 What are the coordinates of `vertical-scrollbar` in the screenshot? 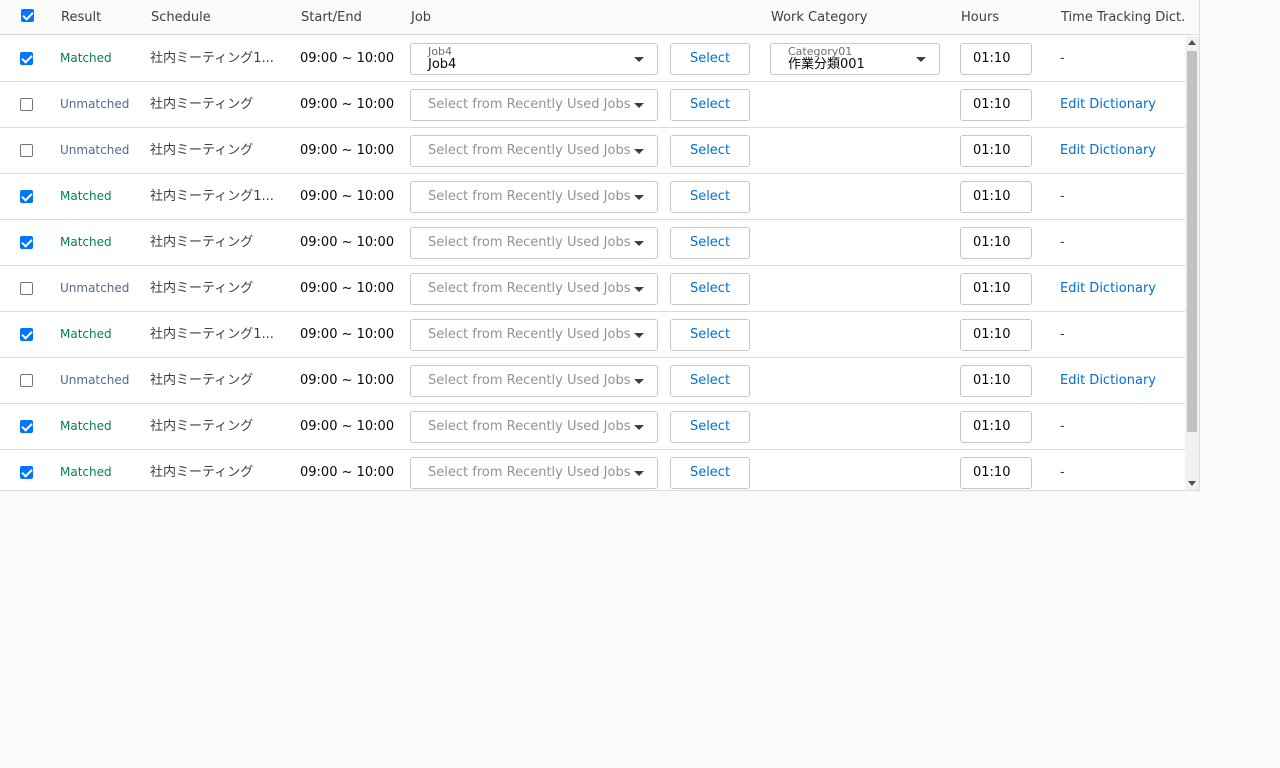 It's located at (1192, 263).